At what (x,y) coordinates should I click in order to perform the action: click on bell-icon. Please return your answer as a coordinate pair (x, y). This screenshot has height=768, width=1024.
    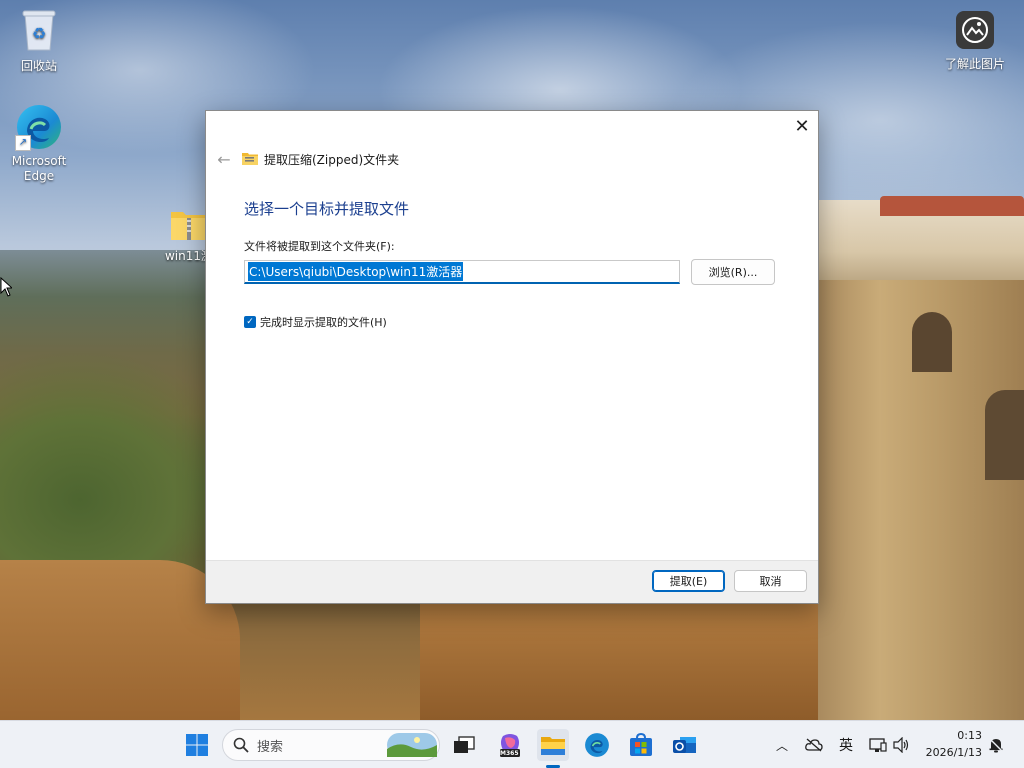
    Looking at the image, I should click on (996, 745).